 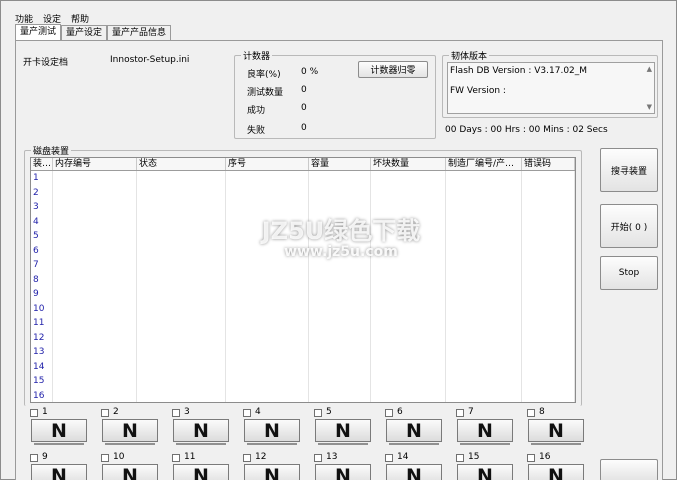 What do you see at coordinates (303, 395) in the screenshot?
I see `table-row: 16` at bounding box center [303, 395].